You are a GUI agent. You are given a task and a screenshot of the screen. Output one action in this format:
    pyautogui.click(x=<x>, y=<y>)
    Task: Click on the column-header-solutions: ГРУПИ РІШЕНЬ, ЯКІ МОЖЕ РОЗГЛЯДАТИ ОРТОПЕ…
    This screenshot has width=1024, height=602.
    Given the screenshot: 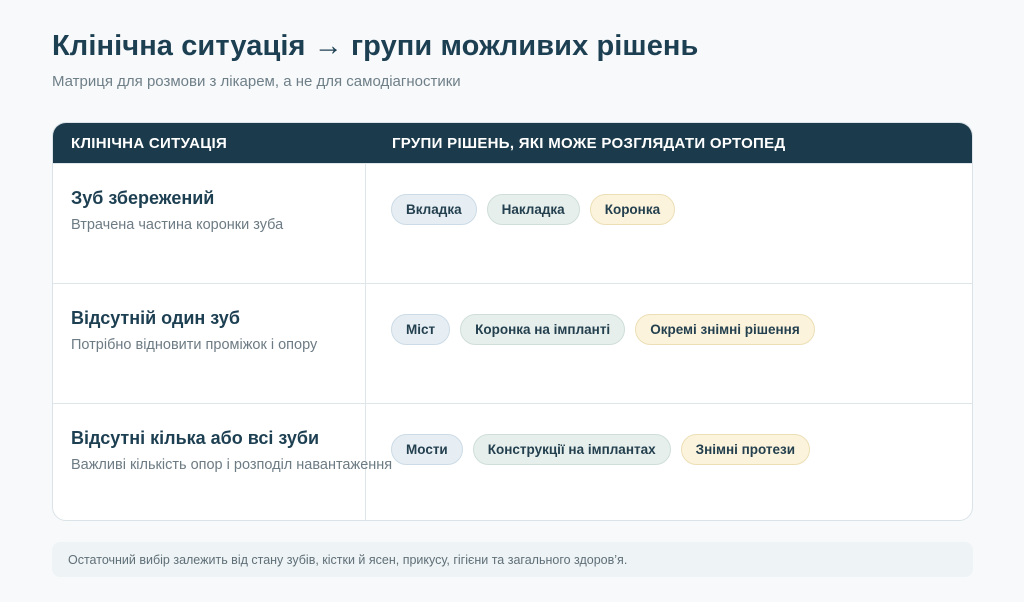 What is the action you would take?
    pyautogui.click(x=589, y=143)
    